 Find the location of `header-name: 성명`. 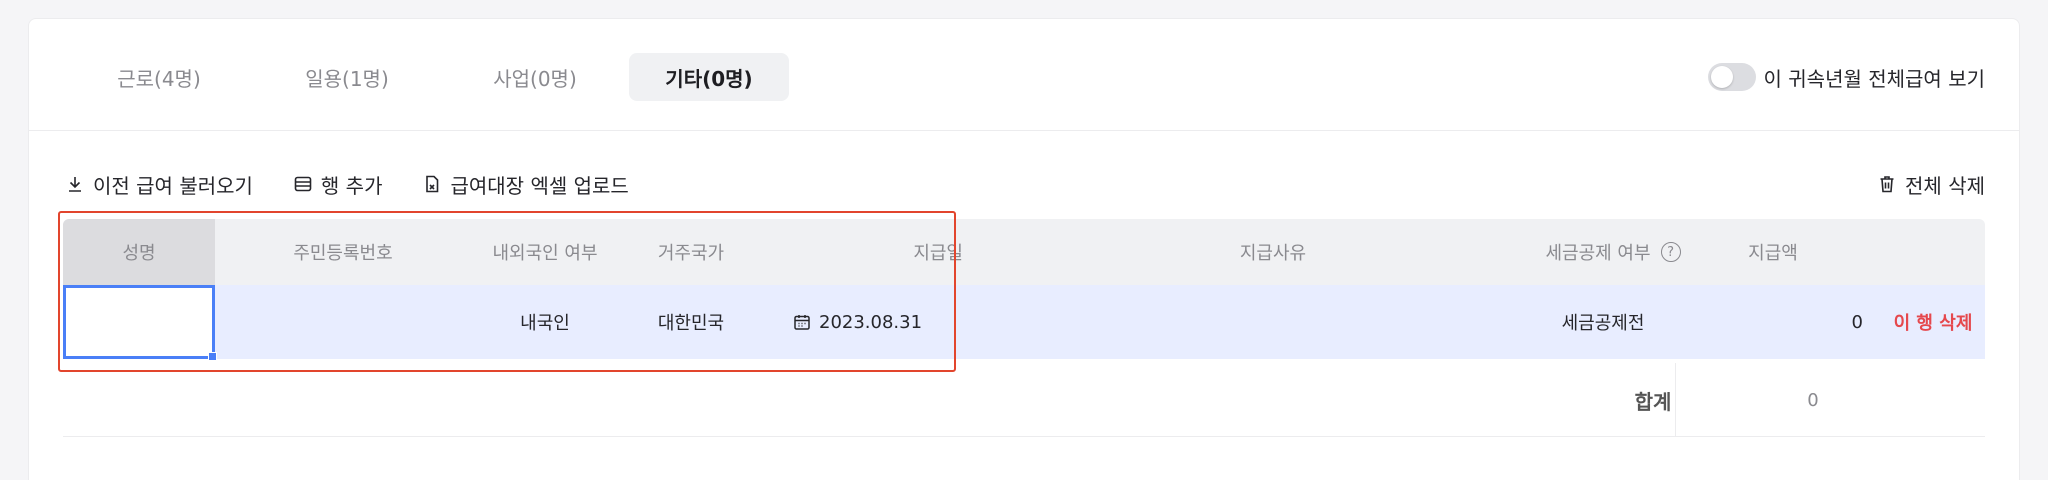

header-name: 성명 is located at coordinates (139, 252).